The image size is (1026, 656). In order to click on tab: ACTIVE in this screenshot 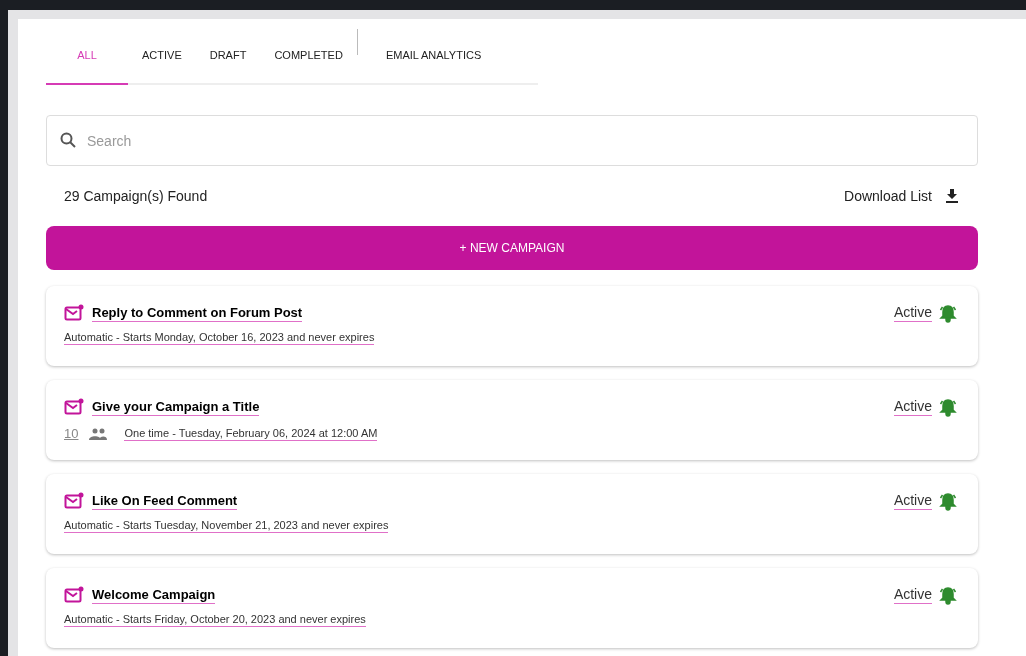, I will do `click(162, 53)`.